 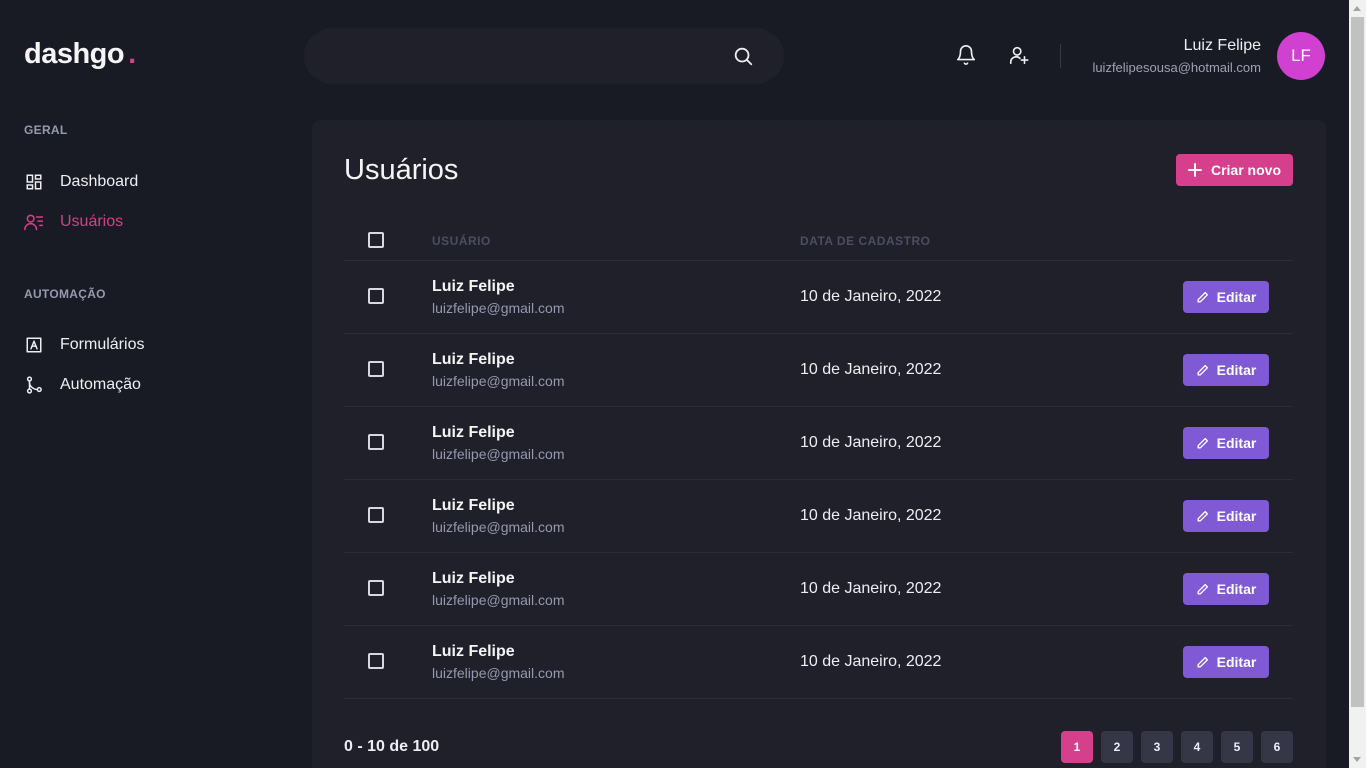 What do you see at coordinates (1157, 747) in the screenshot?
I see `page-button-3: 3` at bounding box center [1157, 747].